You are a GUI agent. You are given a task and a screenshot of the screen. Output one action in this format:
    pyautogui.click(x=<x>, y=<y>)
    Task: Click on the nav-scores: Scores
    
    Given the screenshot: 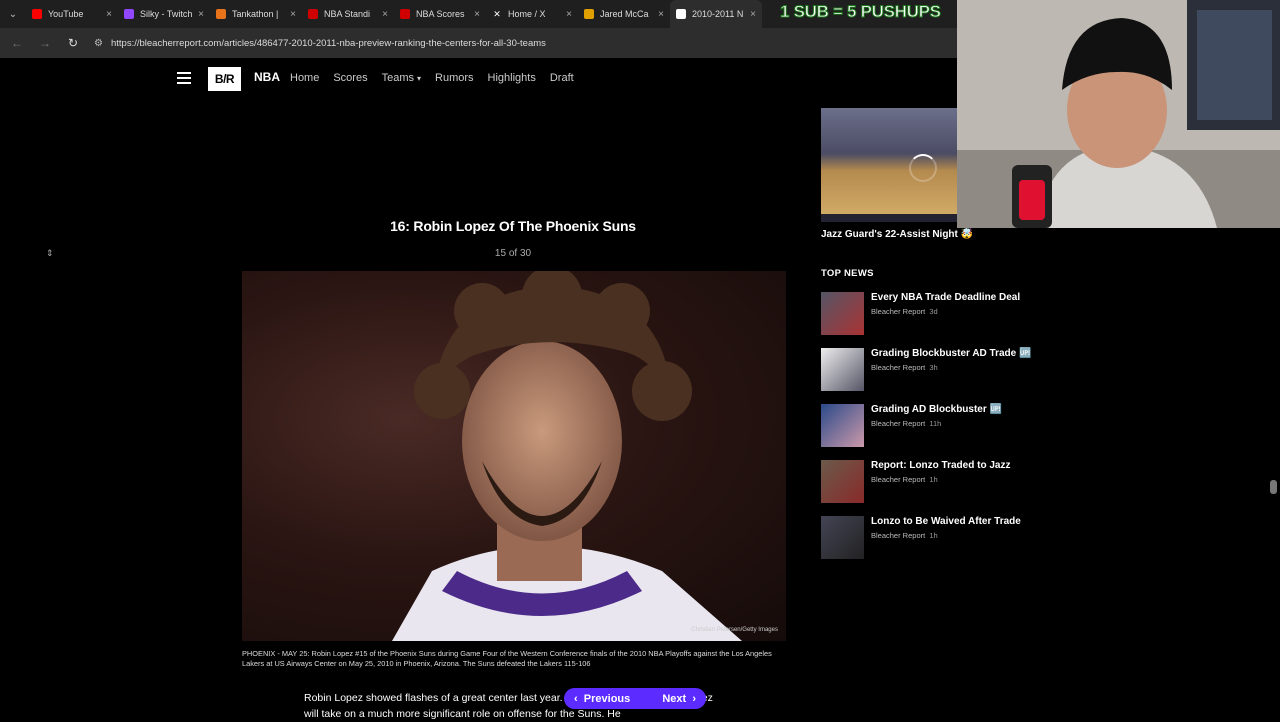 What is the action you would take?
    pyautogui.click(x=350, y=78)
    